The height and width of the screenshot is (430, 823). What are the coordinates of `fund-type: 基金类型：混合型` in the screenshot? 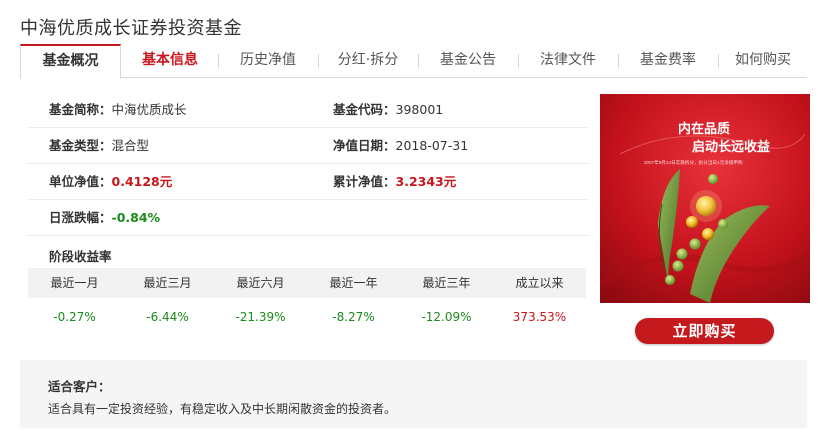 It's located at (99, 146).